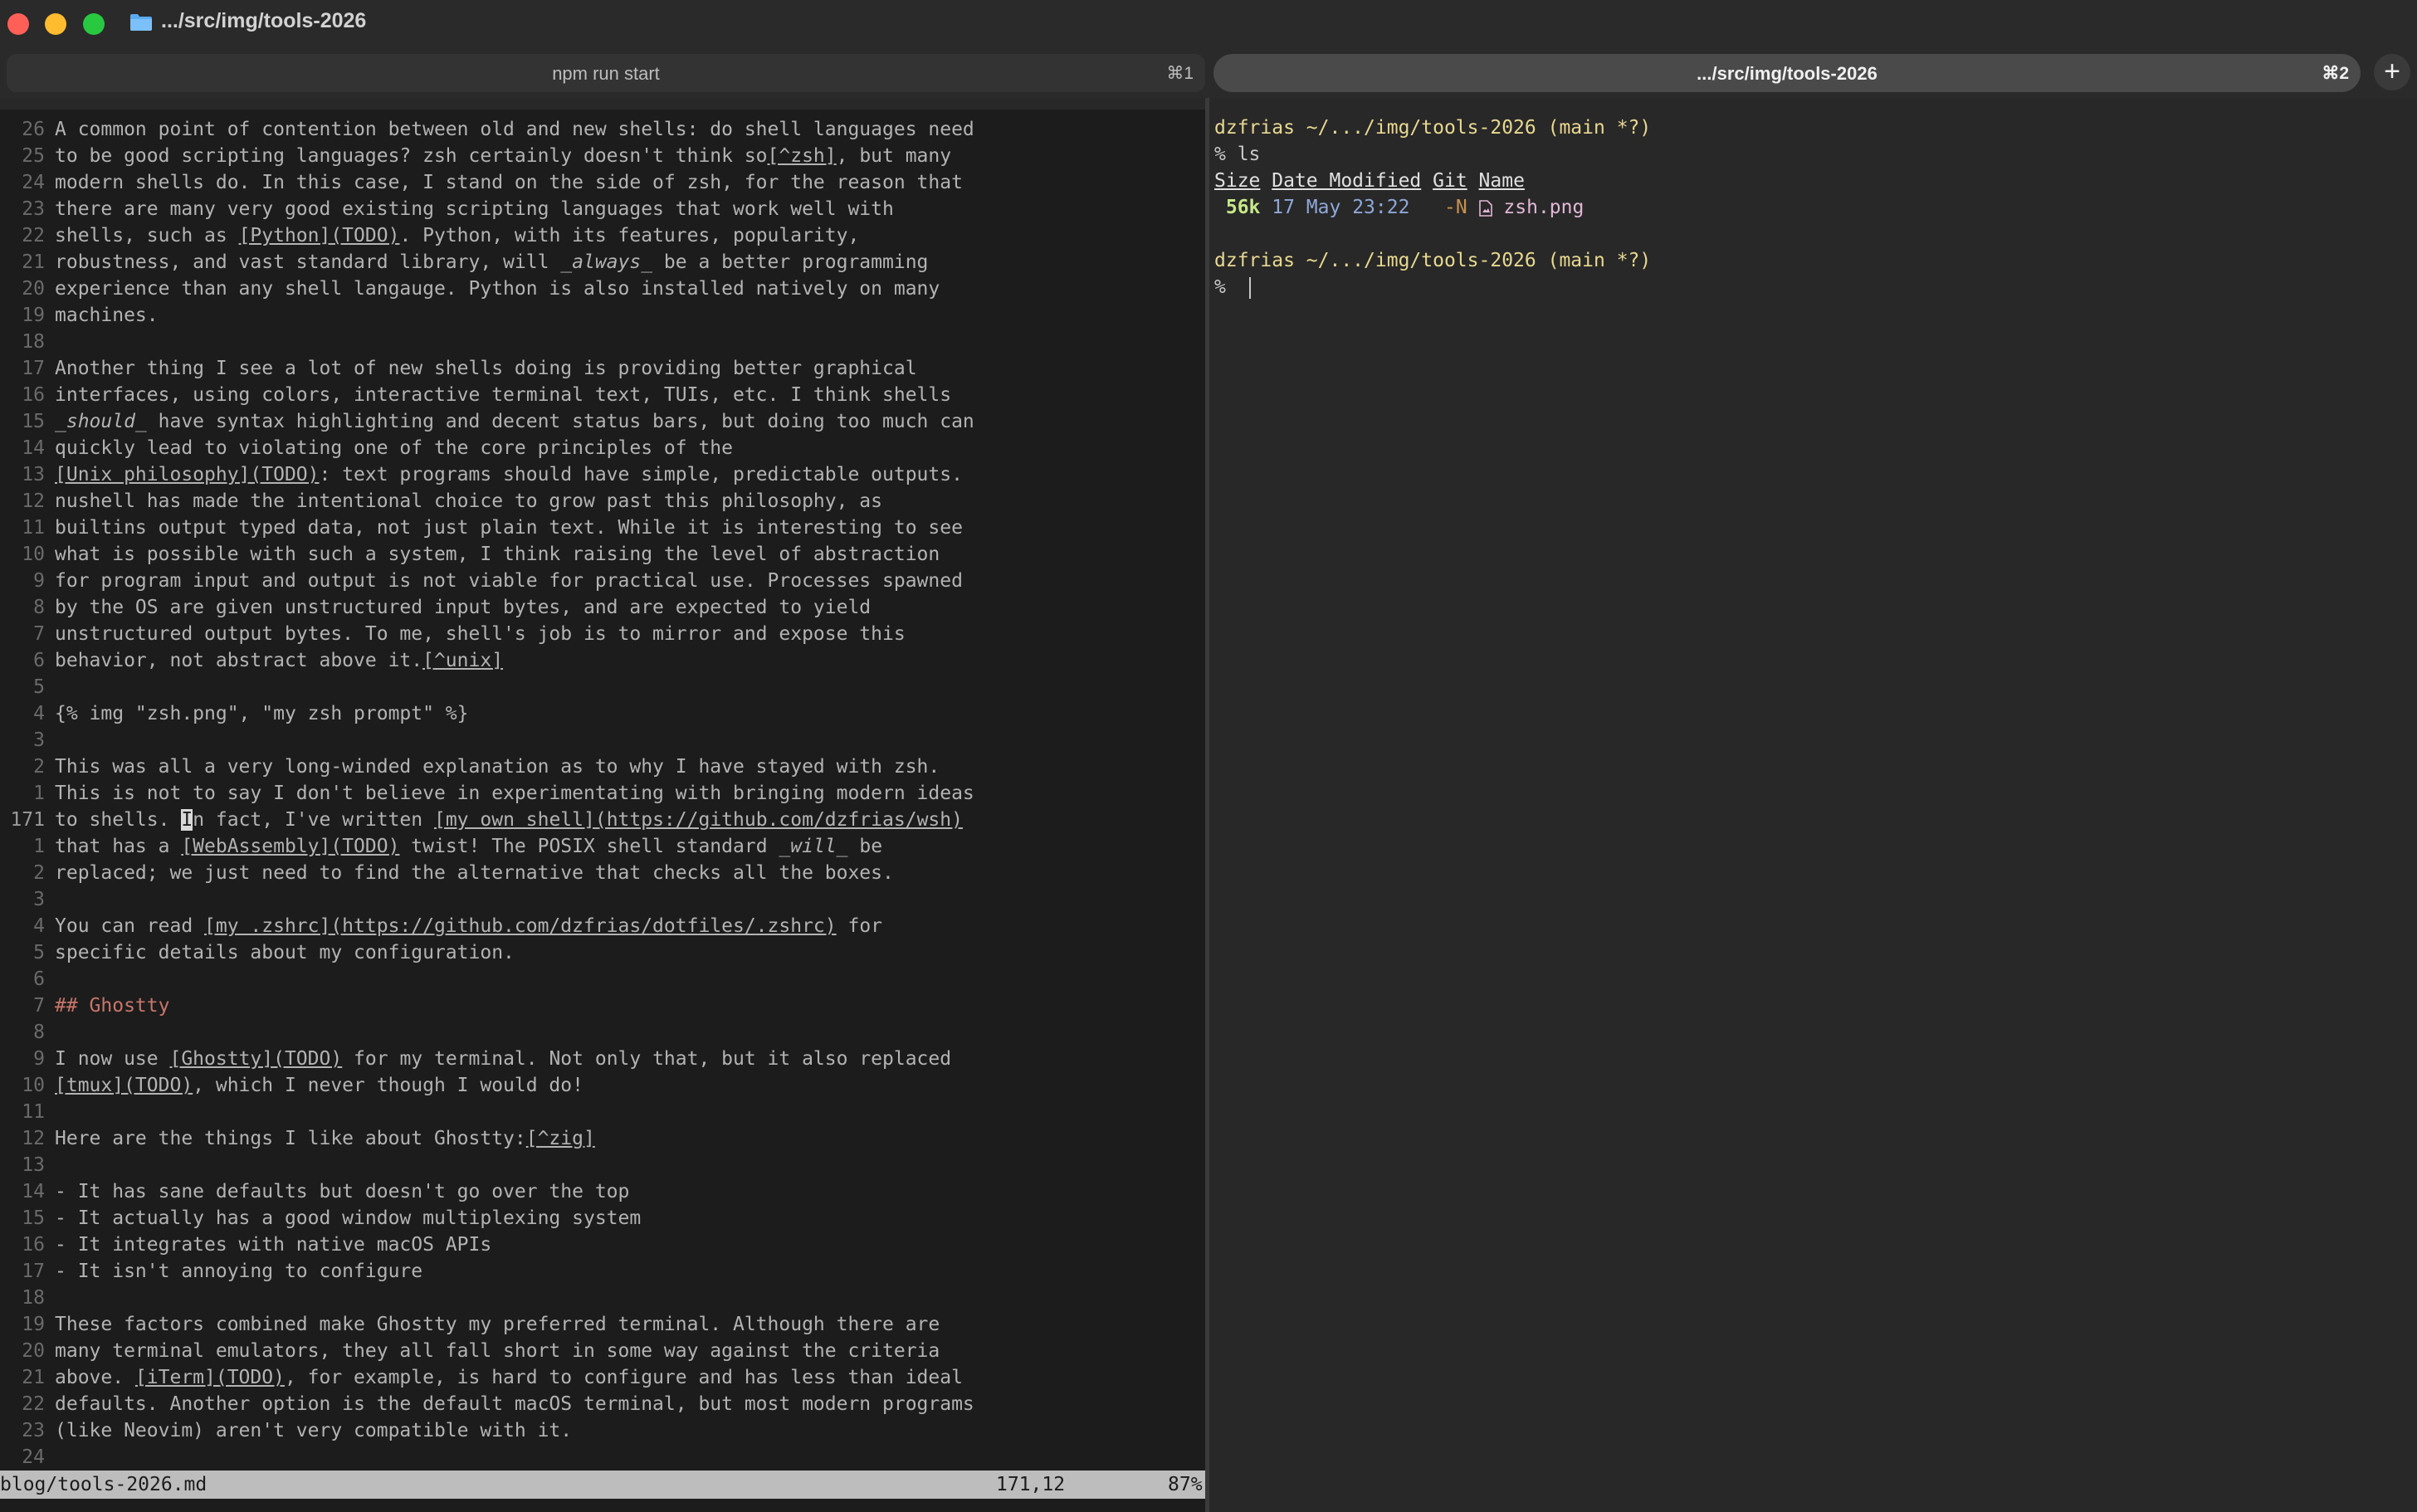 Image resolution: width=2417 pixels, height=1512 pixels. What do you see at coordinates (803, 156) in the screenshot?
I see `markdown-link: [^zsh]` at bounding box center [803, 156].